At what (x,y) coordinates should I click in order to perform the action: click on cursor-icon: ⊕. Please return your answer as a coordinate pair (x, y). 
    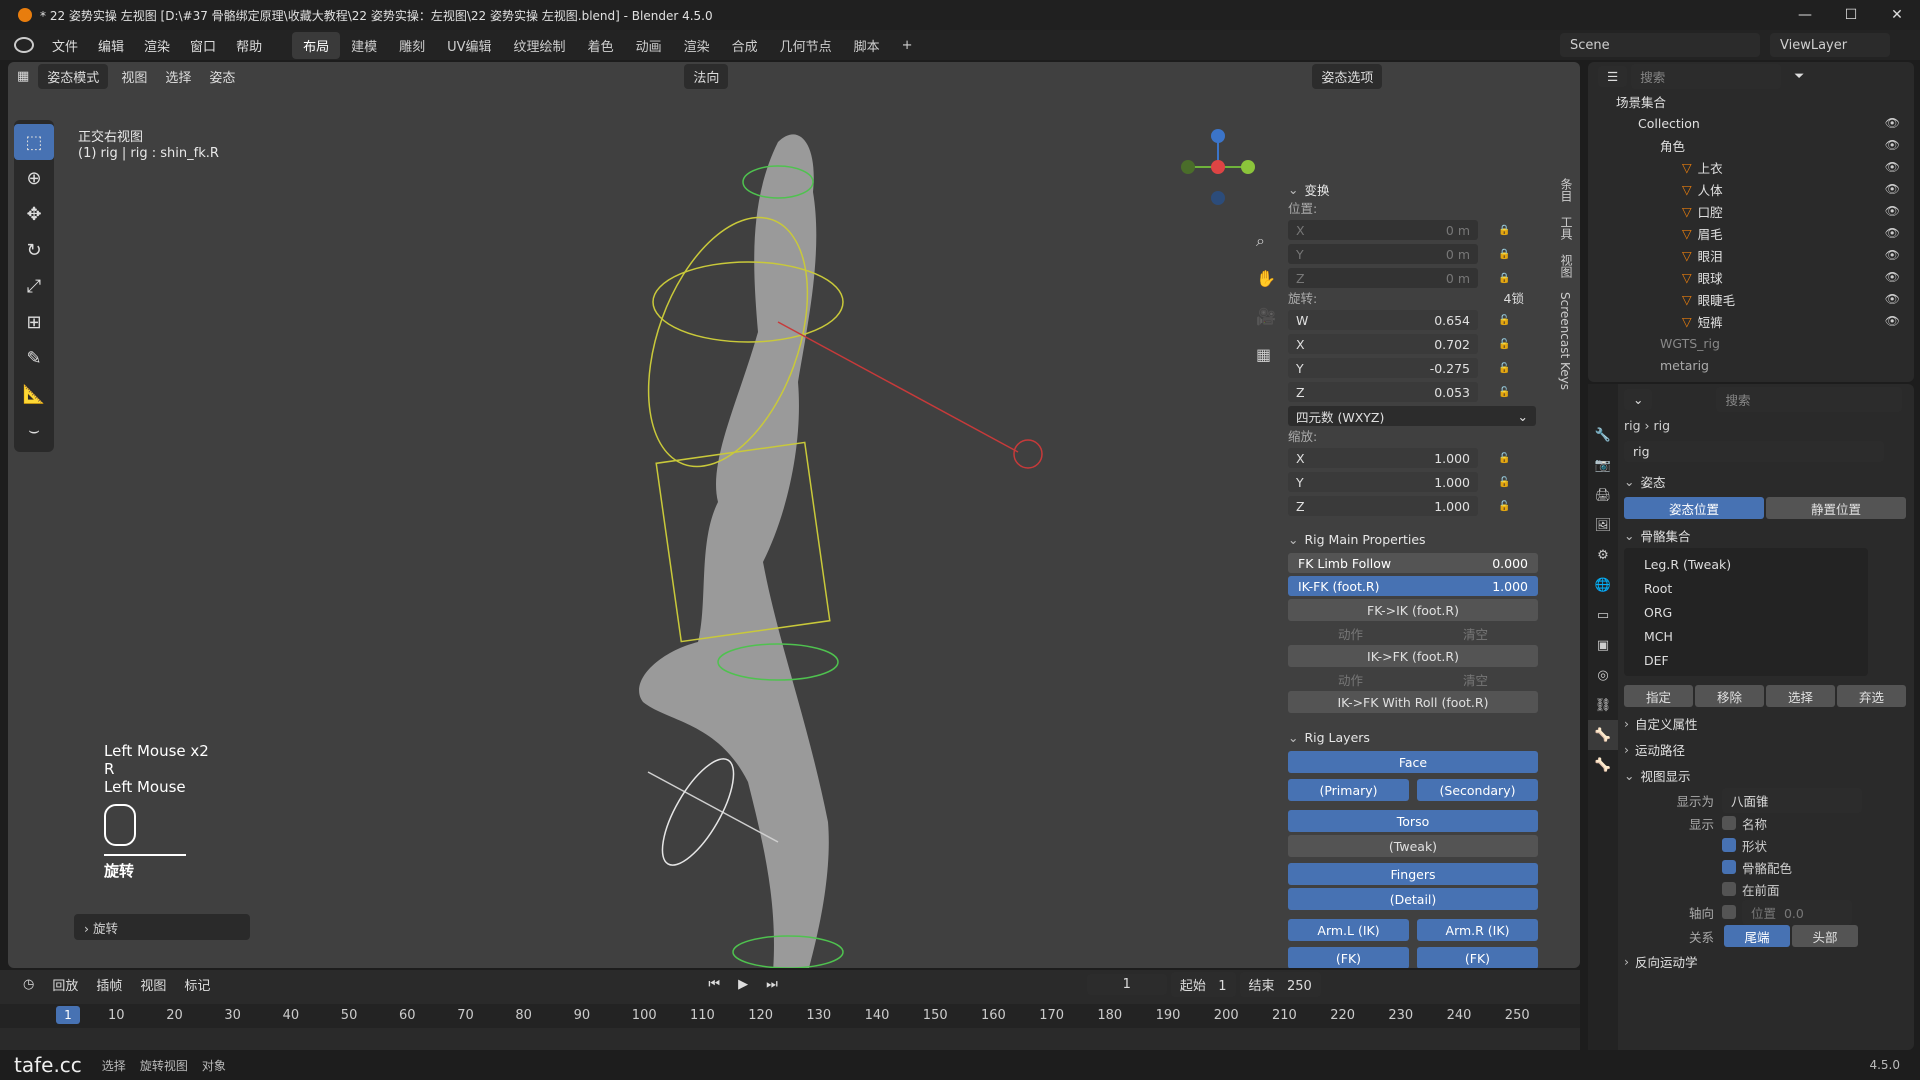
    Looking at the image, I should click on (34, 178).